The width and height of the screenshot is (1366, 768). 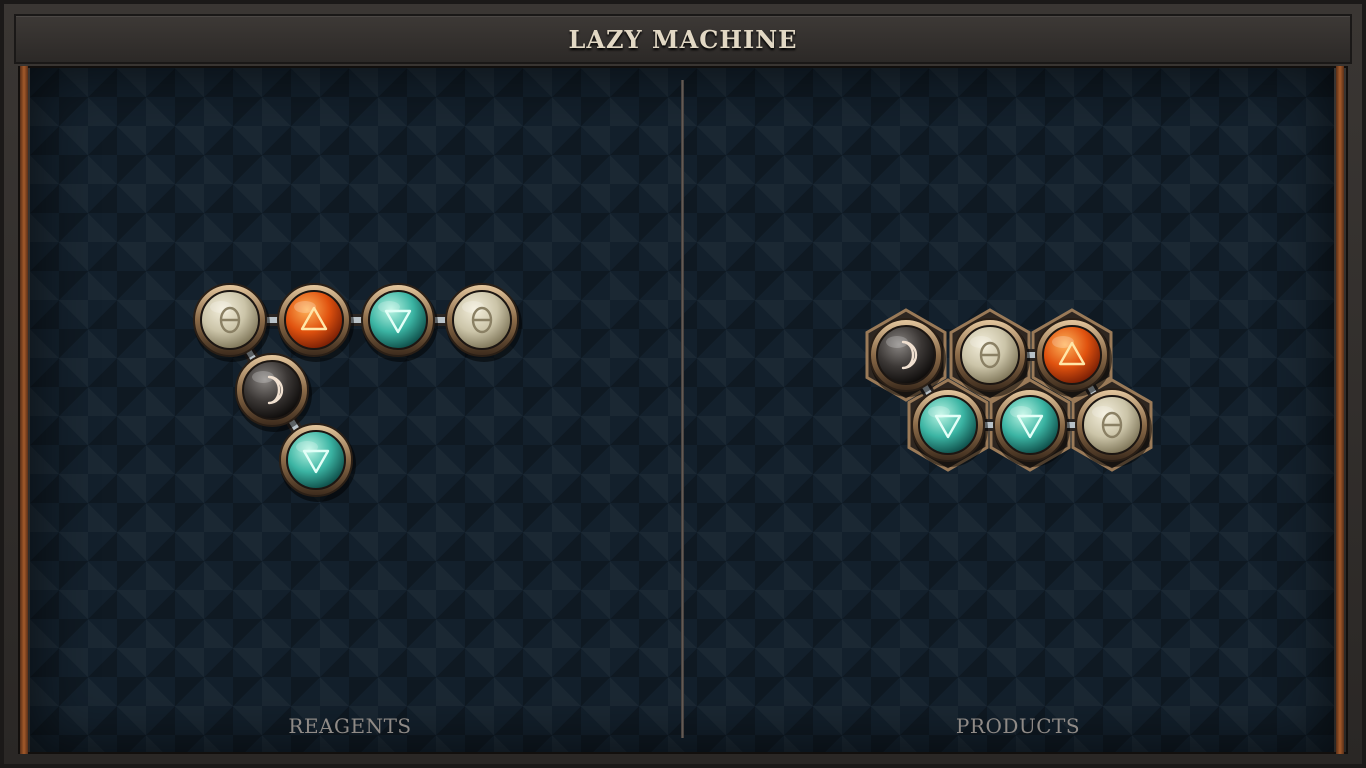 I want to click on atom-fire, so click(x=315, y=322).